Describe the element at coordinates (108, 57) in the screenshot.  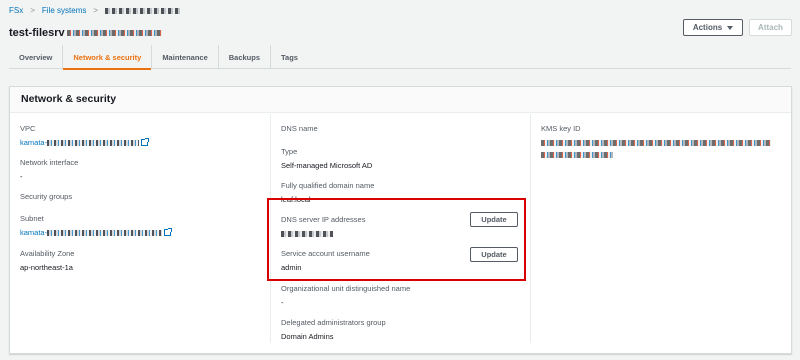
I see `tab-network-security: Network & security` at that location.